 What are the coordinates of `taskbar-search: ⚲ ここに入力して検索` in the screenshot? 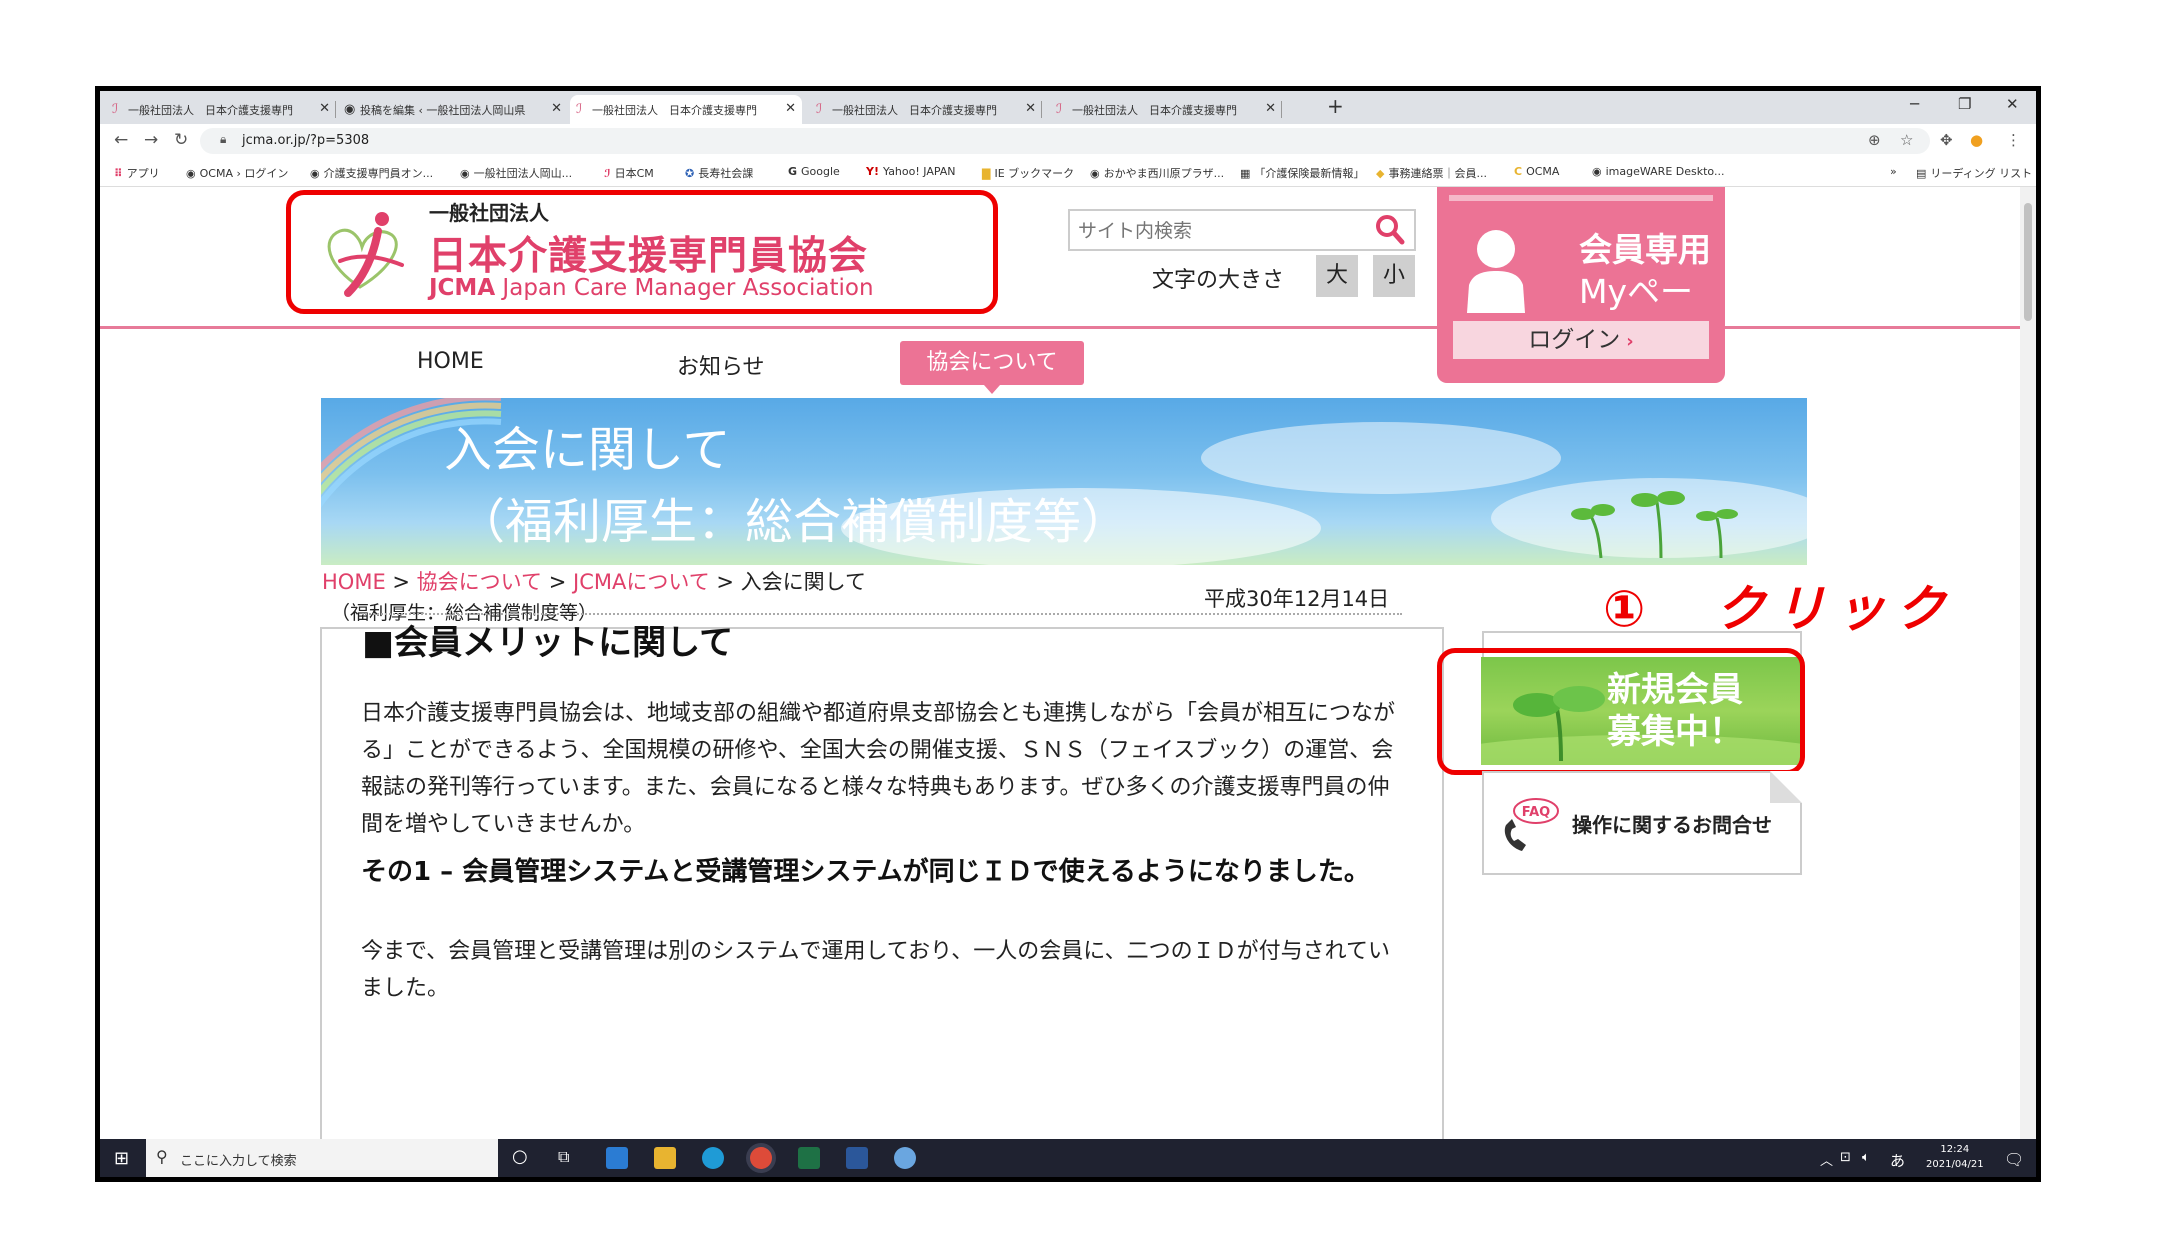 It's located at (322, 1158).